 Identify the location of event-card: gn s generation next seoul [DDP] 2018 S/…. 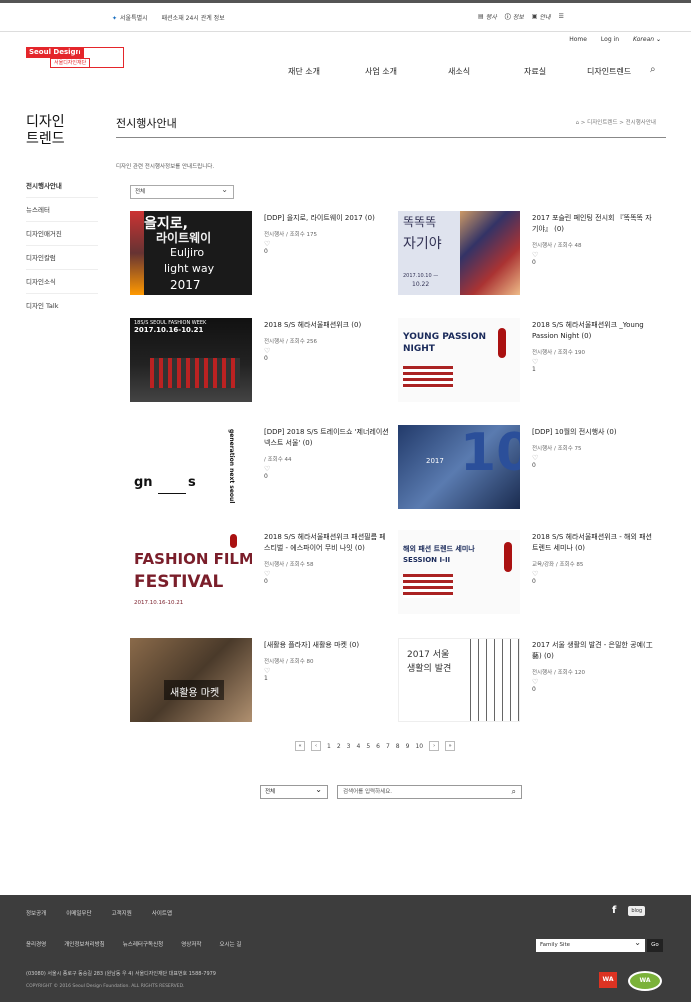
(266, 473).